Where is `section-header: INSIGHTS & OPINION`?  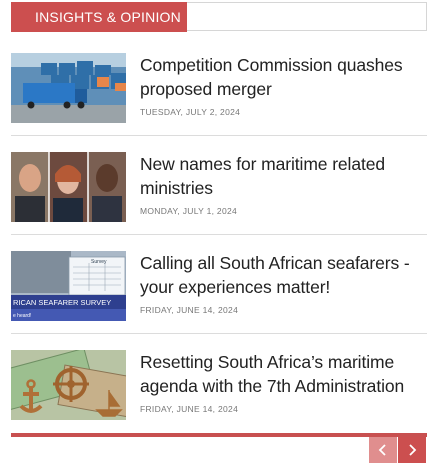 section-header: INSIGHTS & OPINION is located at coordinates (219, 17).